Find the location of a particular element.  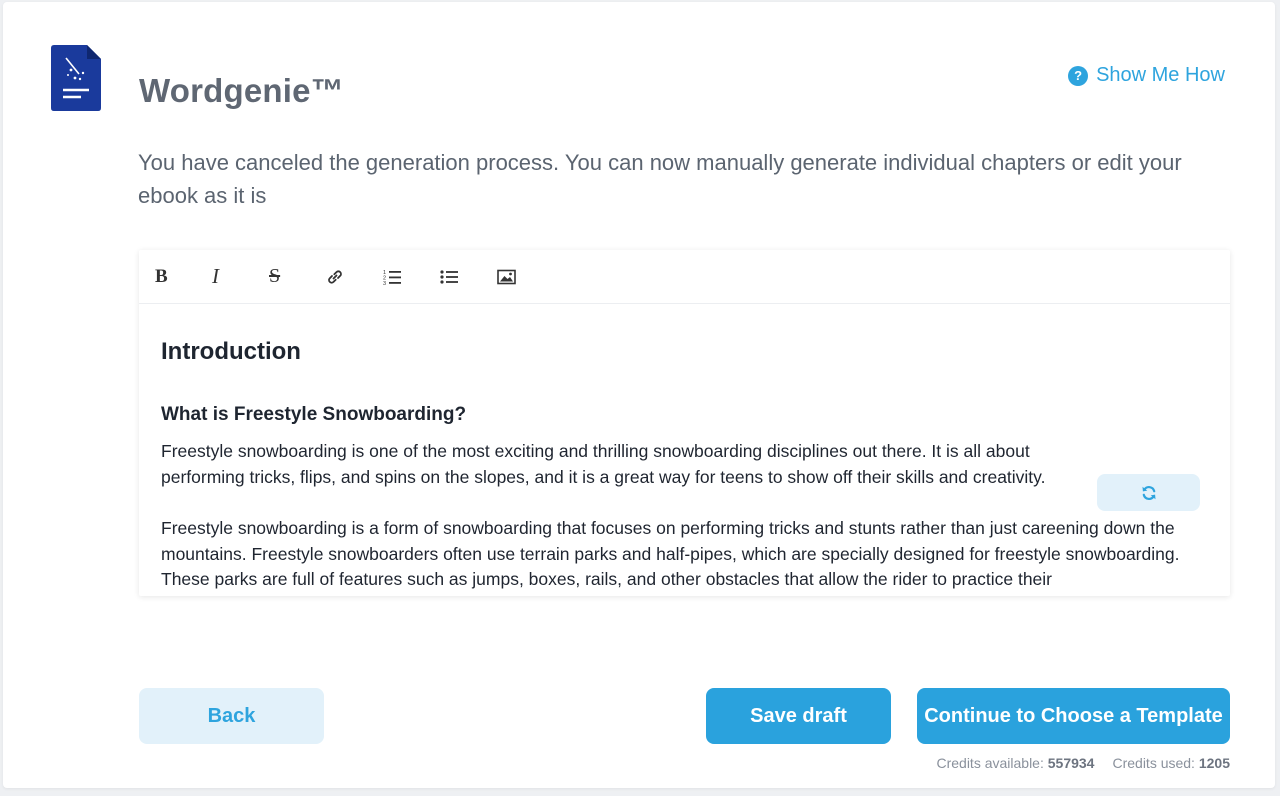

bullet-list-icon is located at coordinates (449, 276).